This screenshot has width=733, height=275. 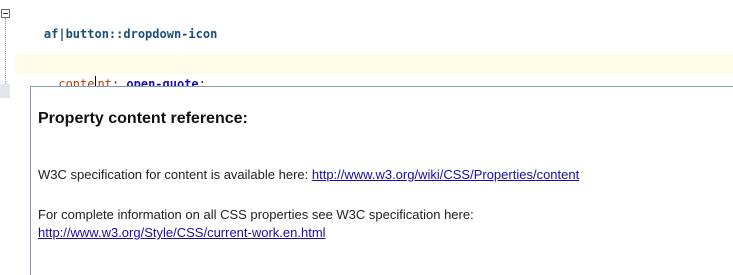 I want to click on code-line-open-brace: {, so click(x=33, y=48).